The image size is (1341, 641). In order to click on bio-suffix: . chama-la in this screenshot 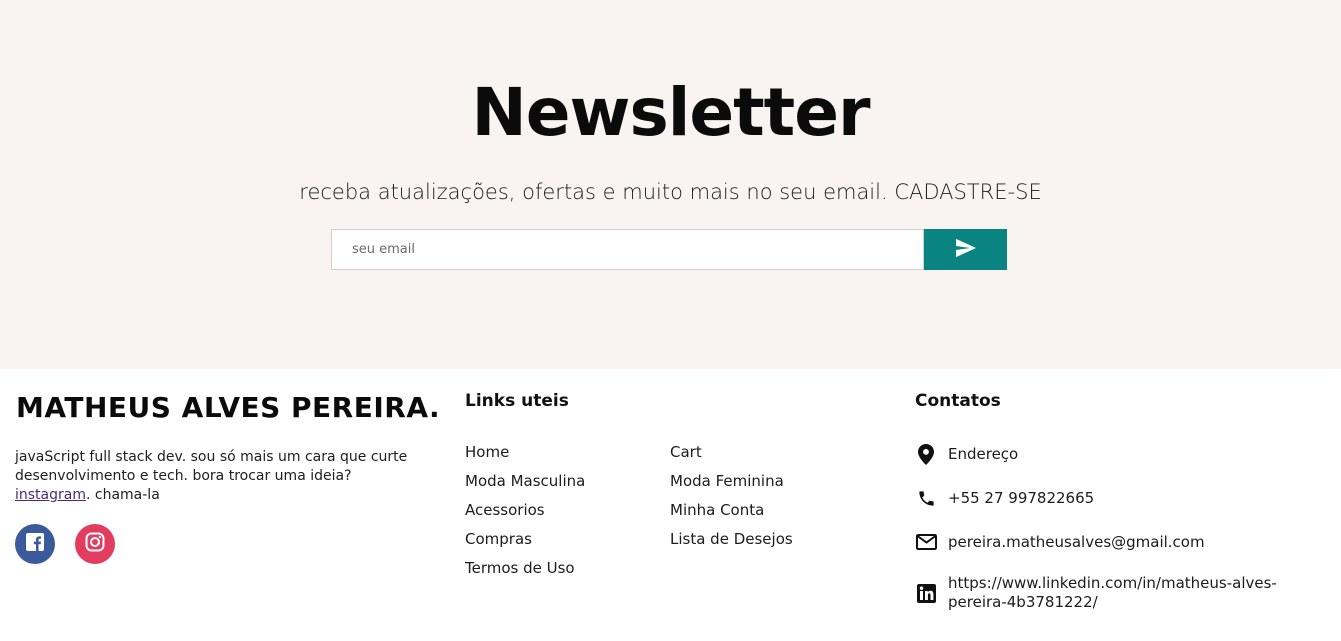, I will do `click(122, 495)`.